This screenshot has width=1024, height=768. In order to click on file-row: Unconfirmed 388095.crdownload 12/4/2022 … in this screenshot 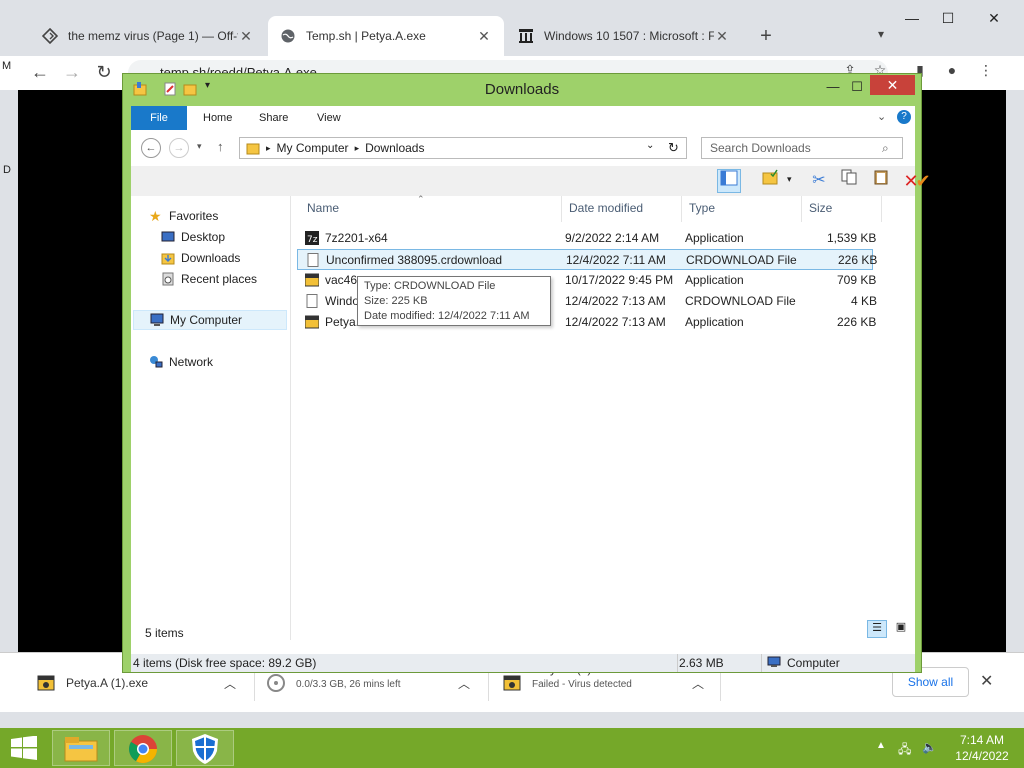, I will do `click(587, 259)`.